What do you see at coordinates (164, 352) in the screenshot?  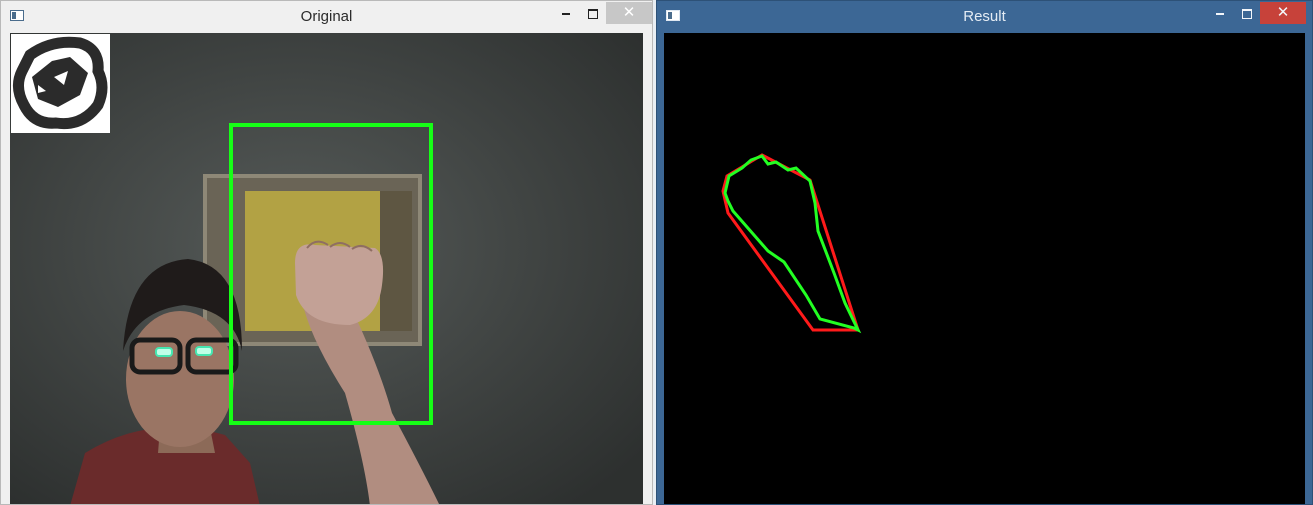 I see `eye-highlight` at bounding box center [164, 352].